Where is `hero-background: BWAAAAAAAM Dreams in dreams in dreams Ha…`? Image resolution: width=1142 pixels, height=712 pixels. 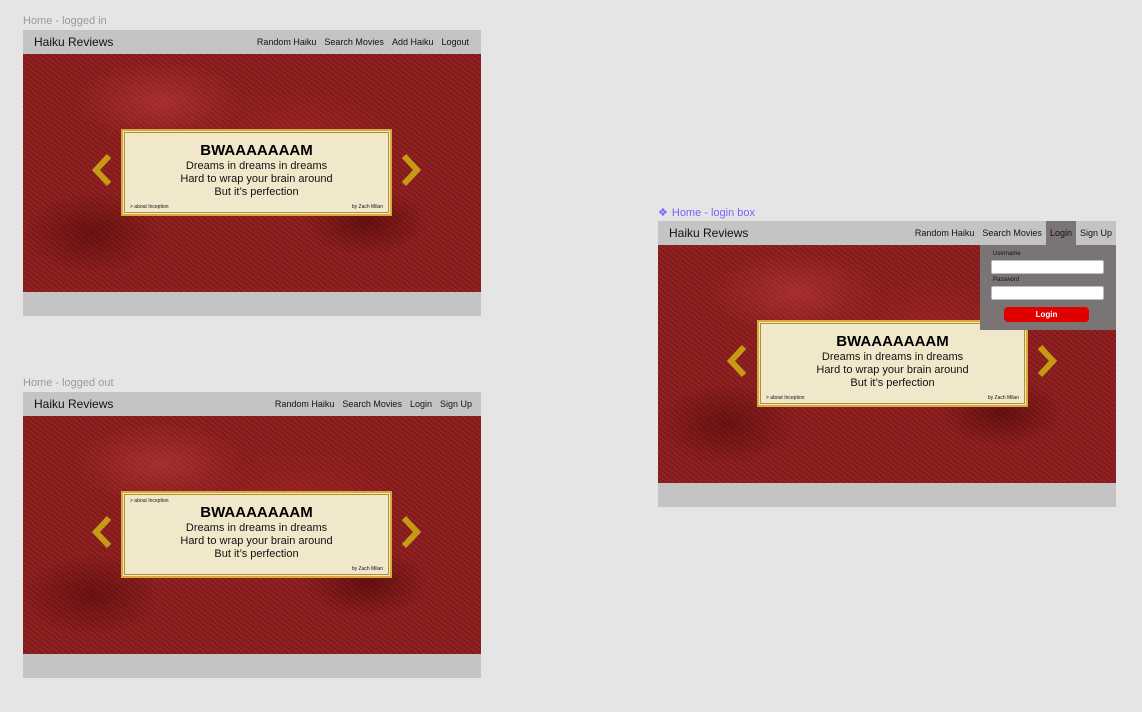 hero-background: BWAAAAAAAM Dreams in dreams in dreams Ha… is located at coordinates (252, 173).